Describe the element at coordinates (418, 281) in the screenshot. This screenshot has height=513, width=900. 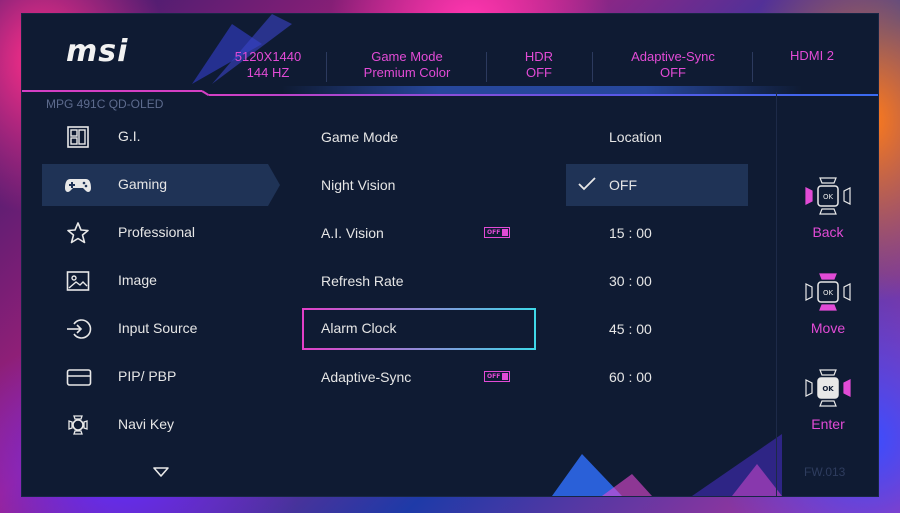
I see `submenu-item-refresh-rate: Refresh Rate` at that location.